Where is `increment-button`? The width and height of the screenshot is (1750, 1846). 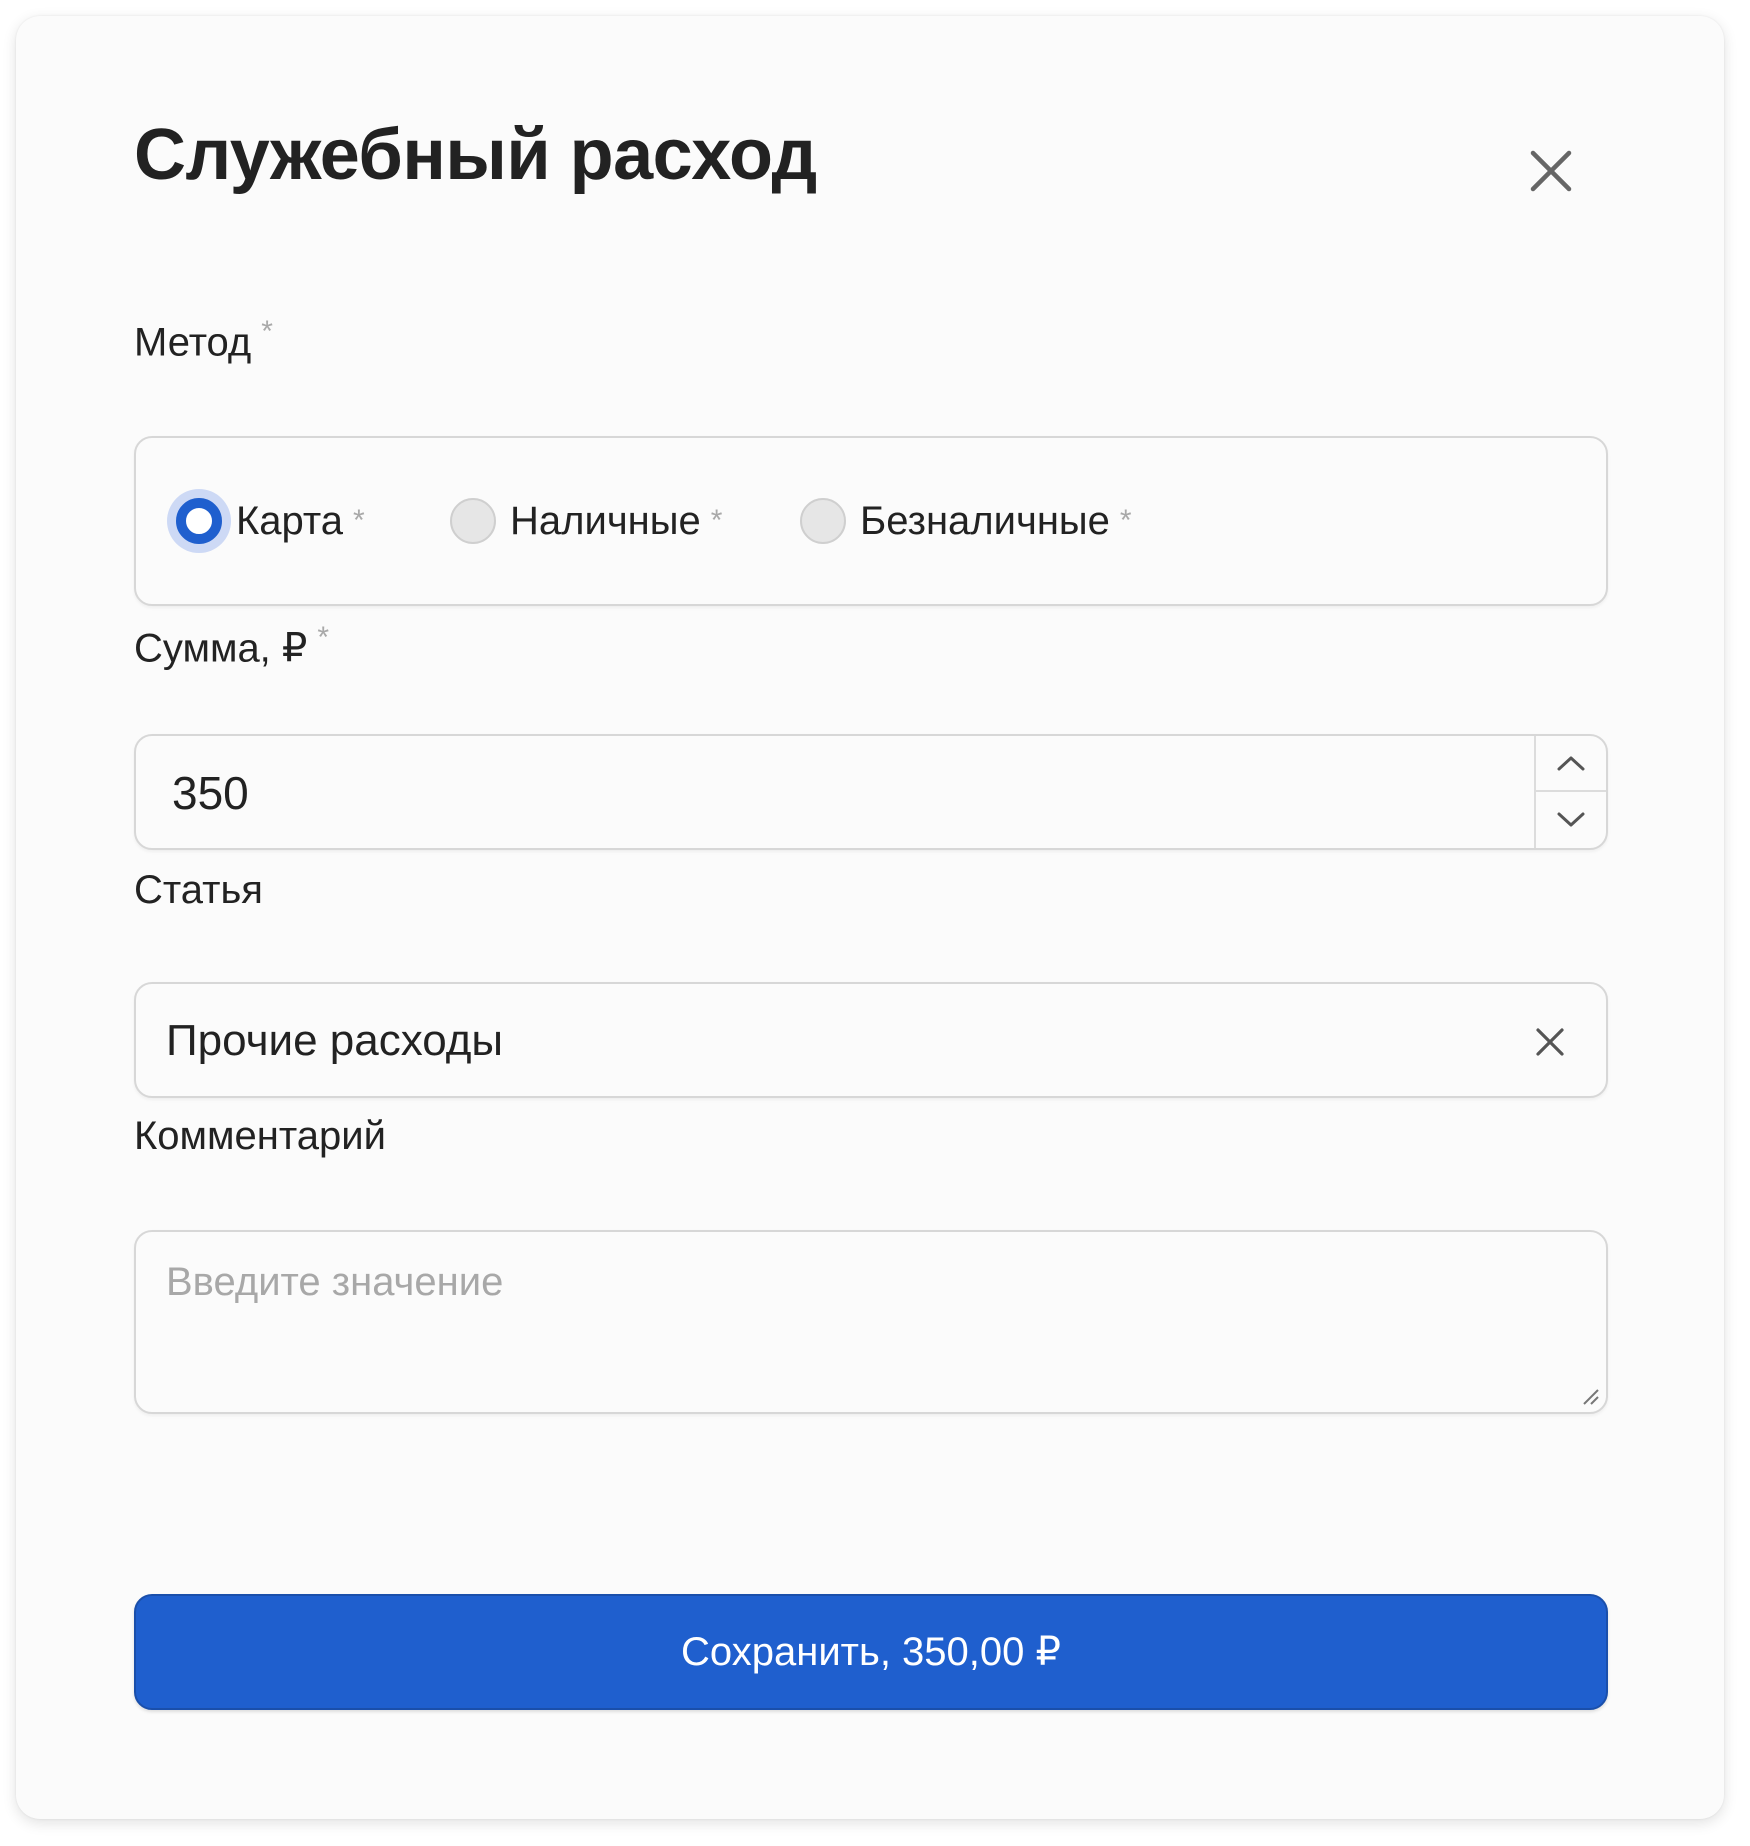
increment-button is located at coordinates (1571, 764).